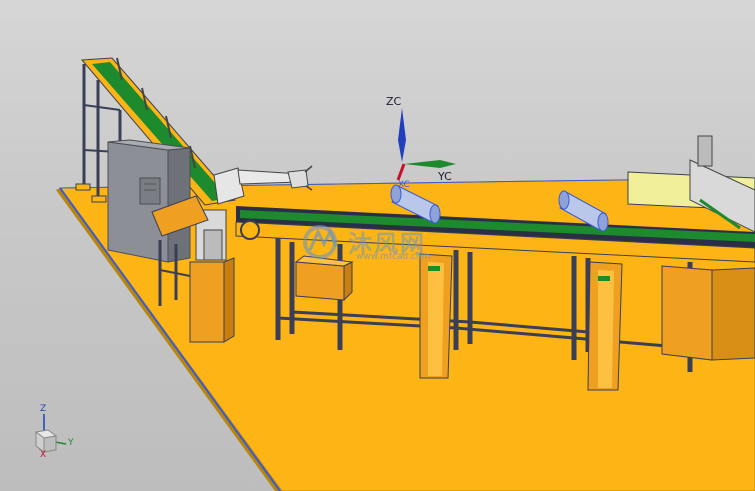 The image size is (755, 491). Describe the element at coordinates (445, 176) in the screenshot. I see `wcs-yc-label: YC` at that location.